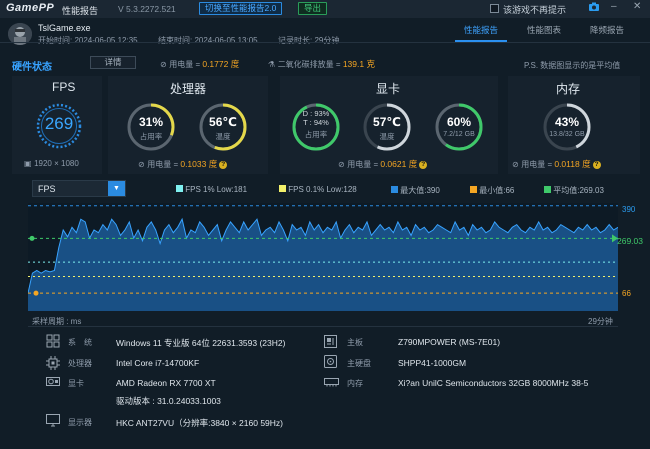 The width and height of the screenshot is (650, 449). What do you see at coordinates (420, 190) in the screenshot?
I see `legend-label: 最大值:390` at bounding box center [420, 190].